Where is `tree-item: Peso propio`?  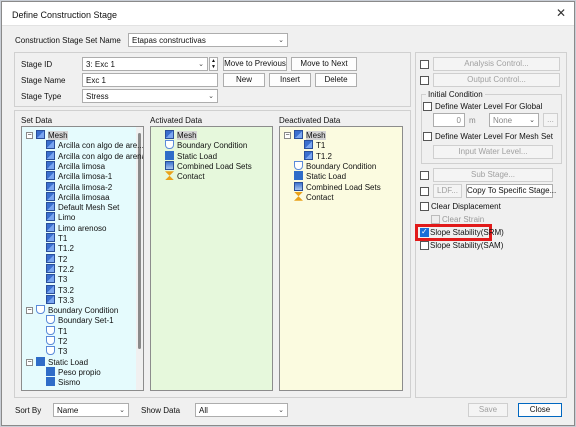
tree-item: Peso propio is located at coordinates (73, 371).